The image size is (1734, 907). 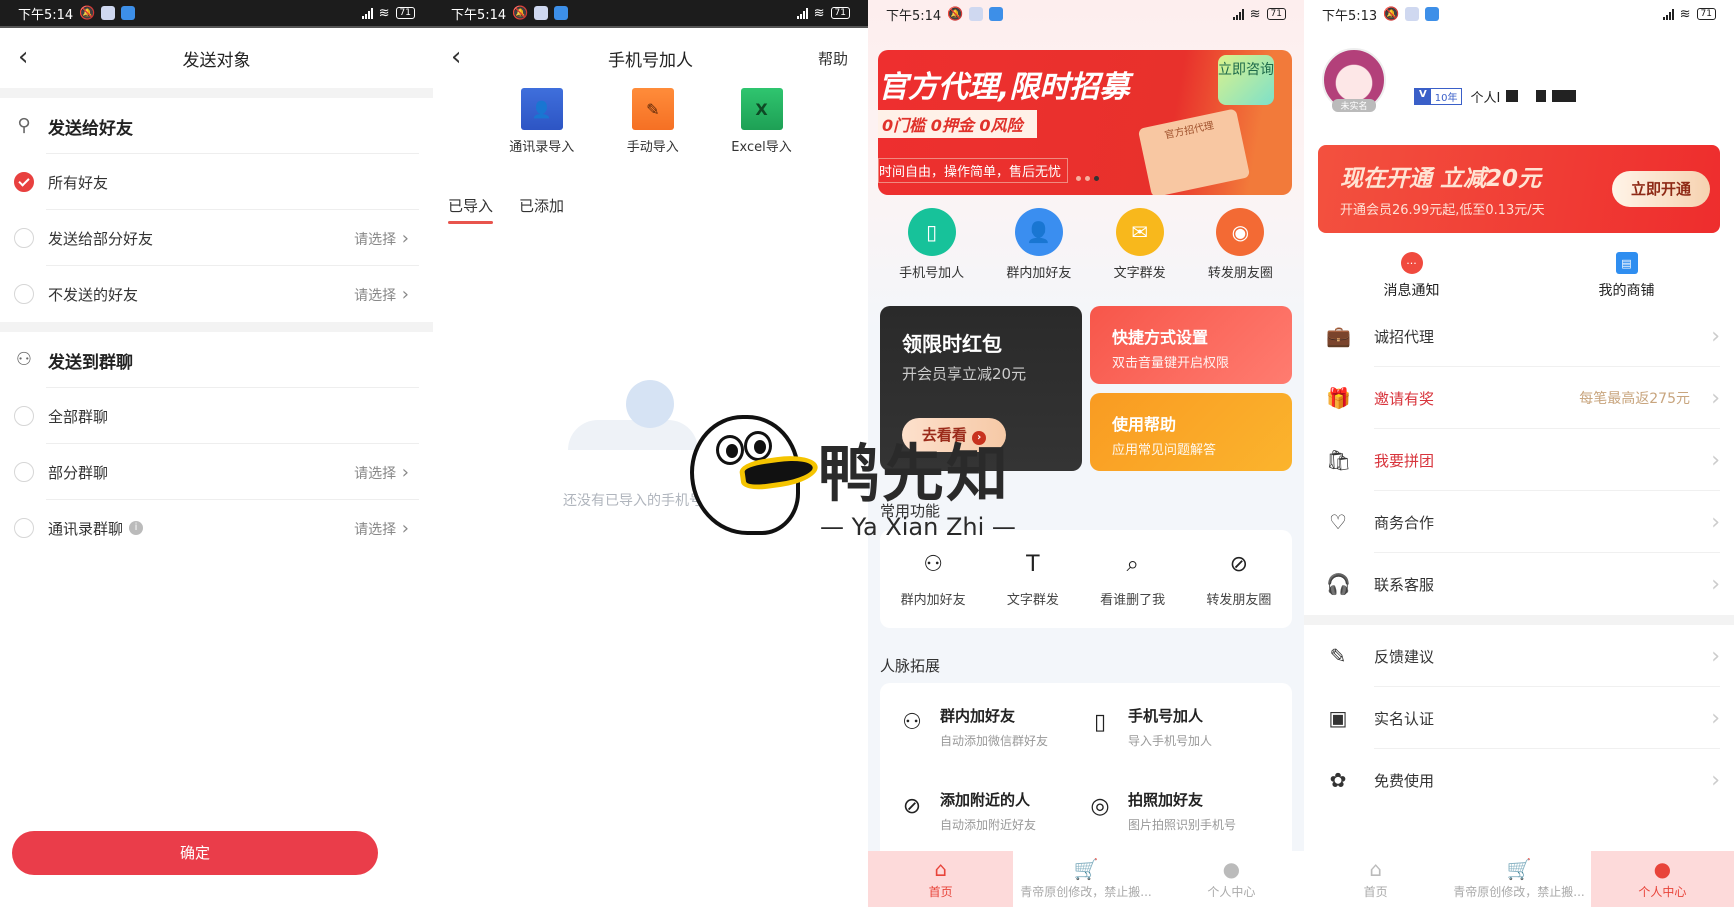 I want to click on quick-action: ✉ 文字群发, so click(x=1140, y=244).